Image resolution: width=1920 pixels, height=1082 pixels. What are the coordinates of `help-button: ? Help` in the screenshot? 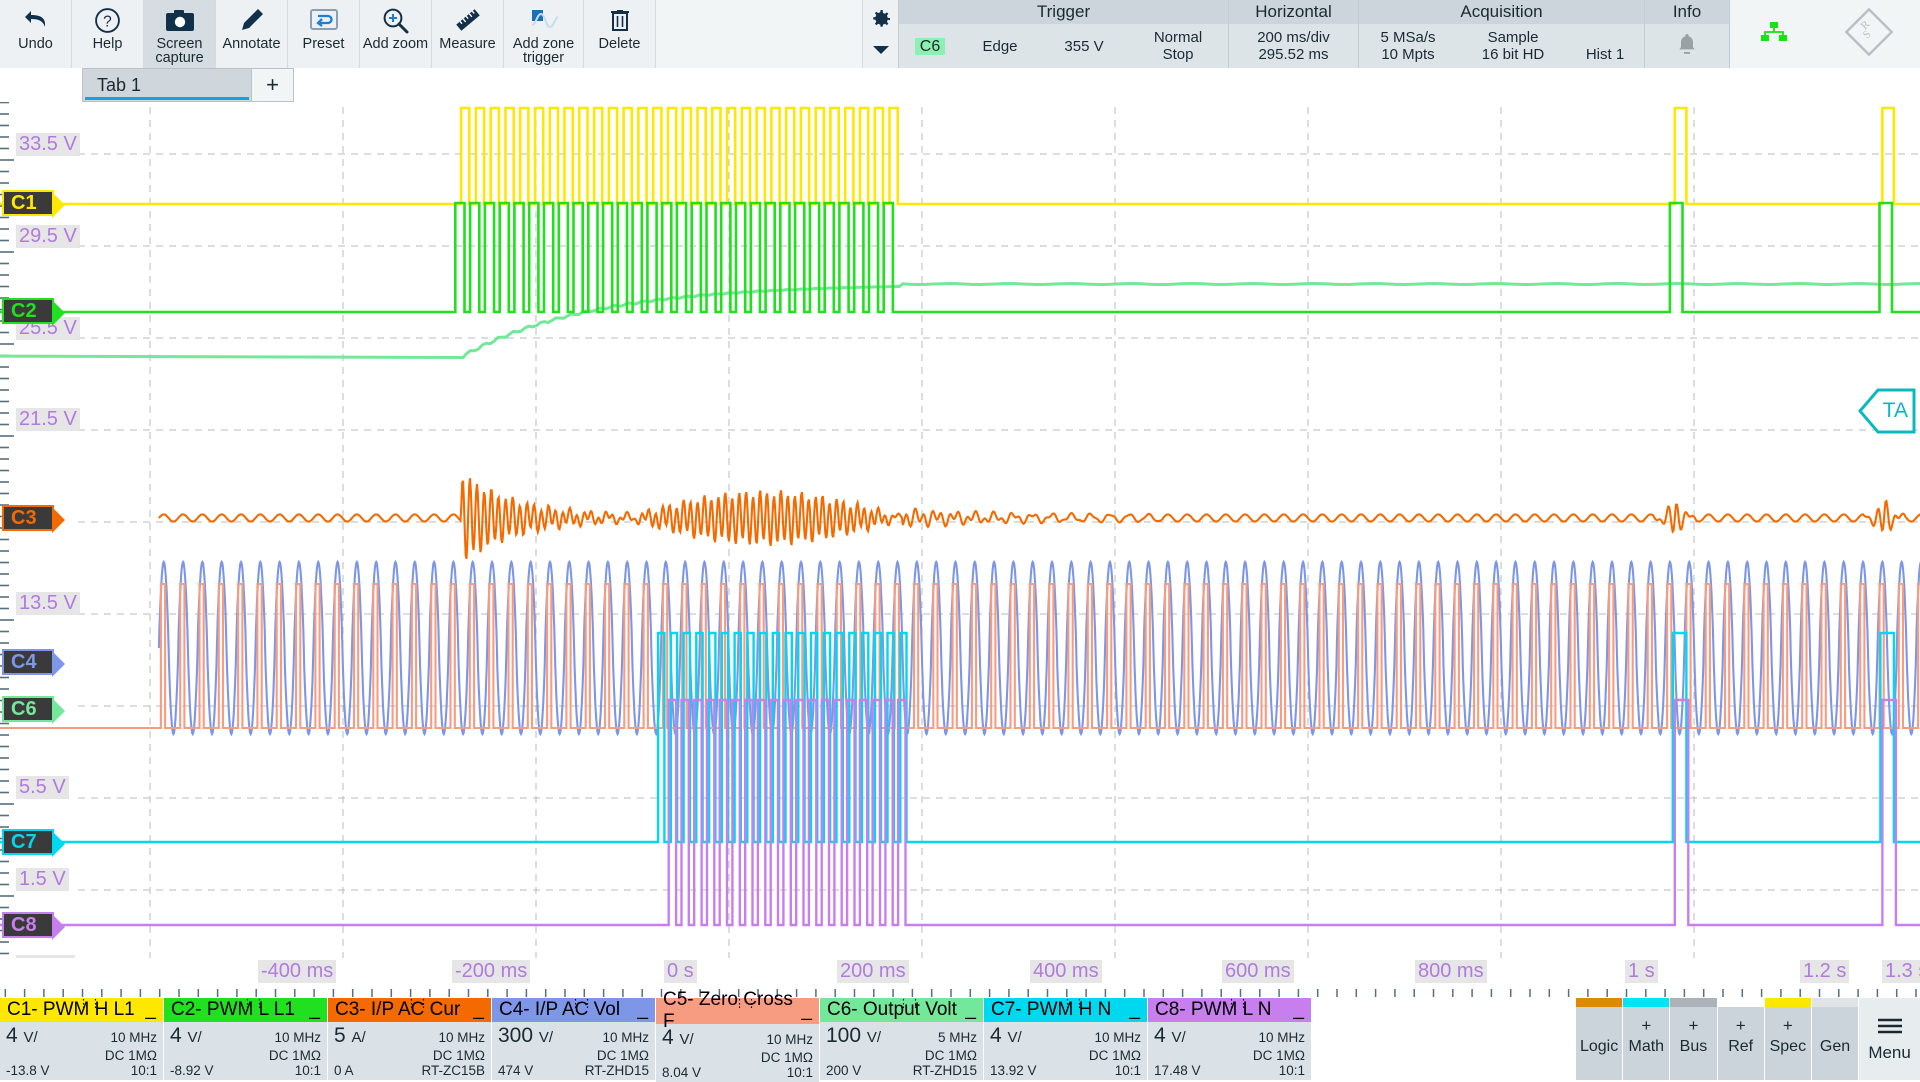 It's located at (108, 34).